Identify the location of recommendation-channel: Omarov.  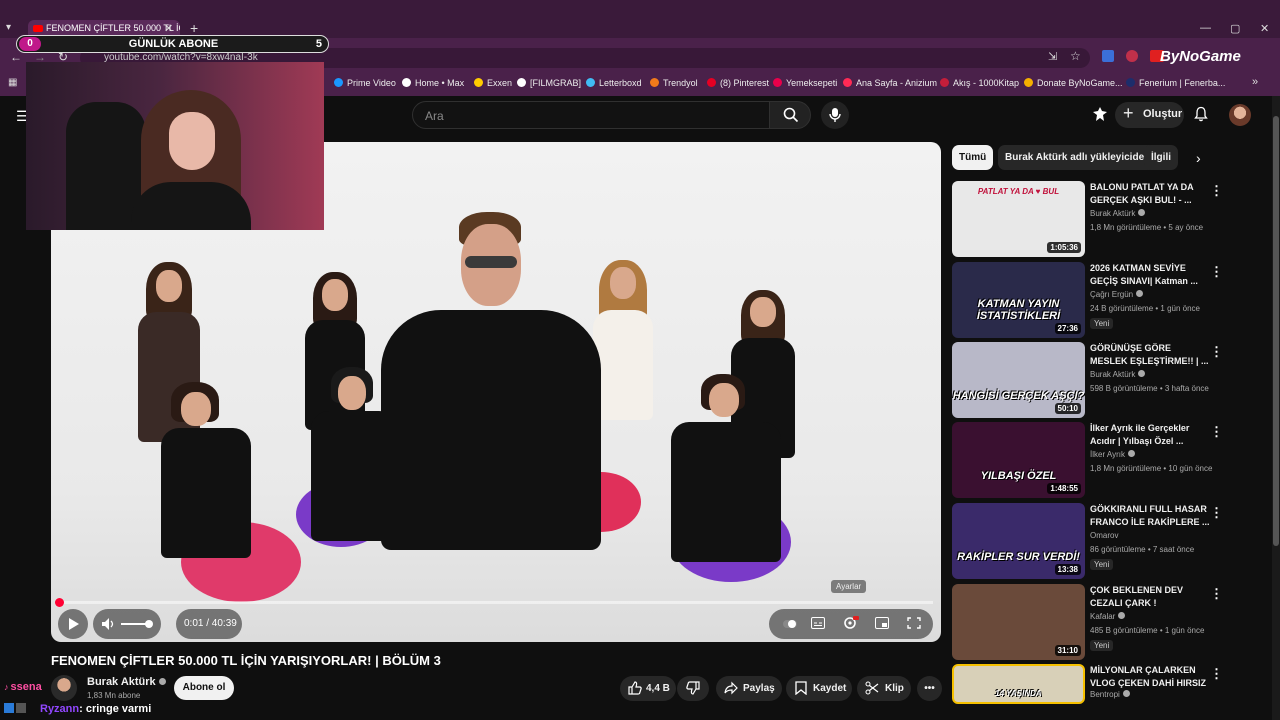
(1104, 535).